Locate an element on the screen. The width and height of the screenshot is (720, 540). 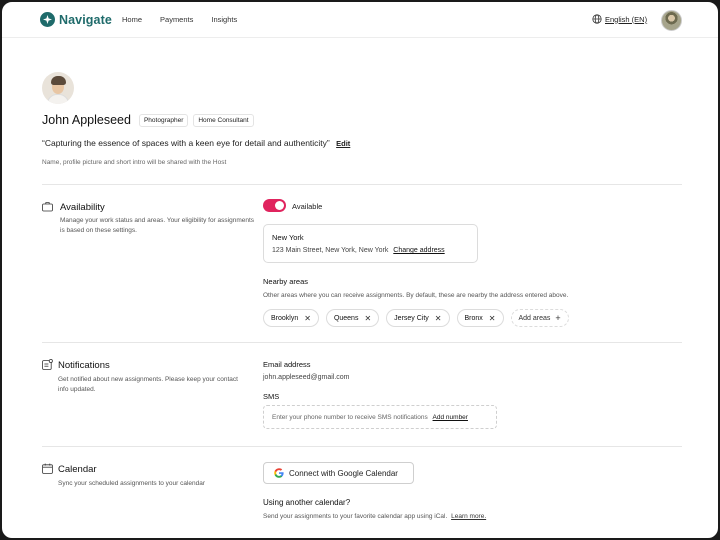
nav-link-insights: Insights is located at coordinates (224, 19).